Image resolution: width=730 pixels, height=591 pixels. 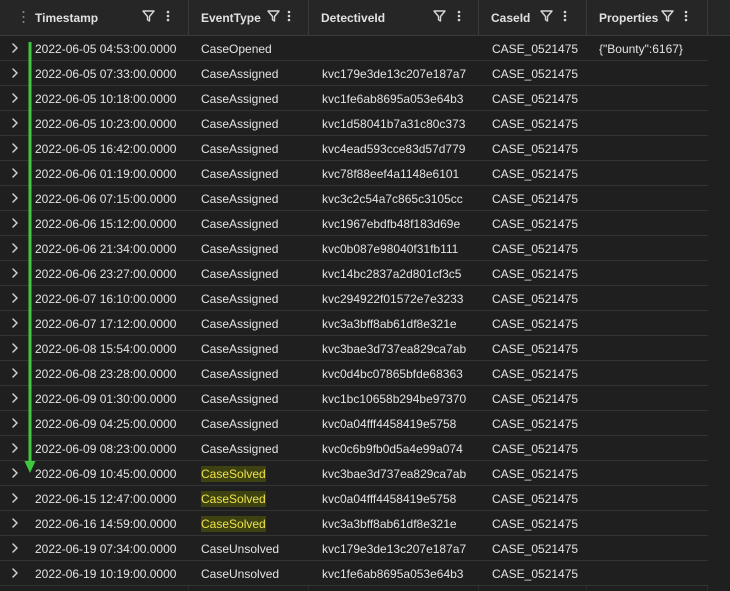 What do you see at coordinates (392, 299) in the screenshot?
I see `cell-detective-id: kvc294922f01572e7e3233` at bounding box center [392, 299].